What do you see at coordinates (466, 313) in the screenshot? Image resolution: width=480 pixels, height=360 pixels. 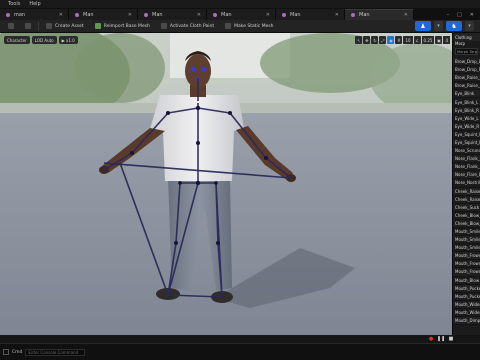 I see `morph-target-item: Mouth_Widen_L` at bounding box center [466, 313].